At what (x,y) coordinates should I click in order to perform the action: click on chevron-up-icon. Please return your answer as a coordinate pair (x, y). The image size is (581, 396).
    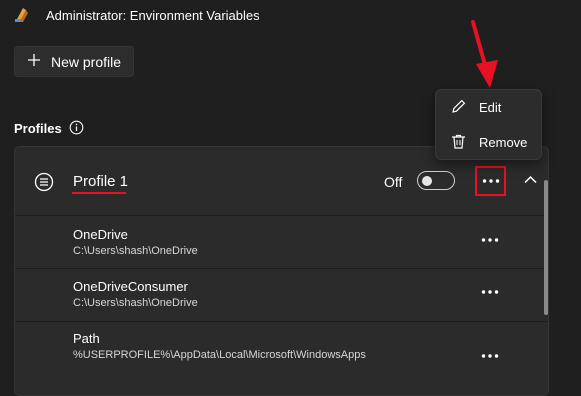
    Looking at the image, I should click on (530, 179).